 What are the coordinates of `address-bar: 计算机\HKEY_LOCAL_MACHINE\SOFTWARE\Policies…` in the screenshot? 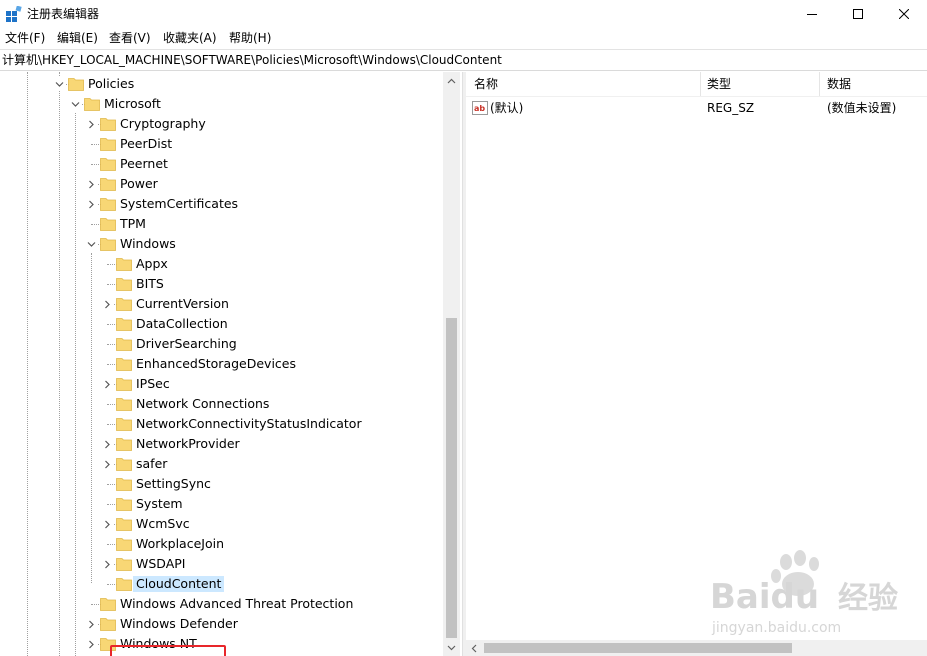 It's located at (463, 60).